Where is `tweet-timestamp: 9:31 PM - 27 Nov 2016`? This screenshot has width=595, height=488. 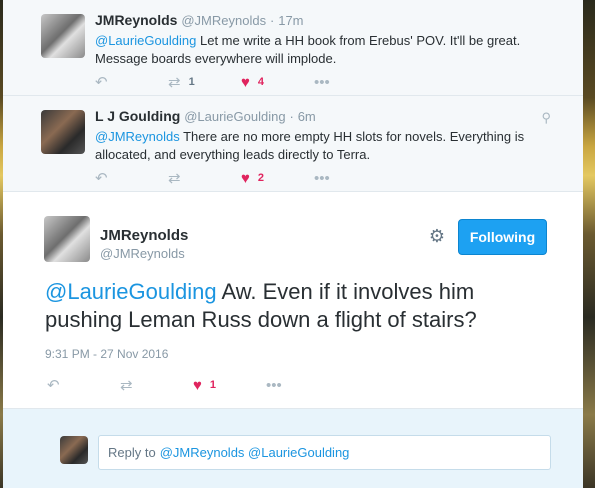
tweet-timestamp: 9:31 PM - 27 Nov 2016 is located at coordinates (106, 354).